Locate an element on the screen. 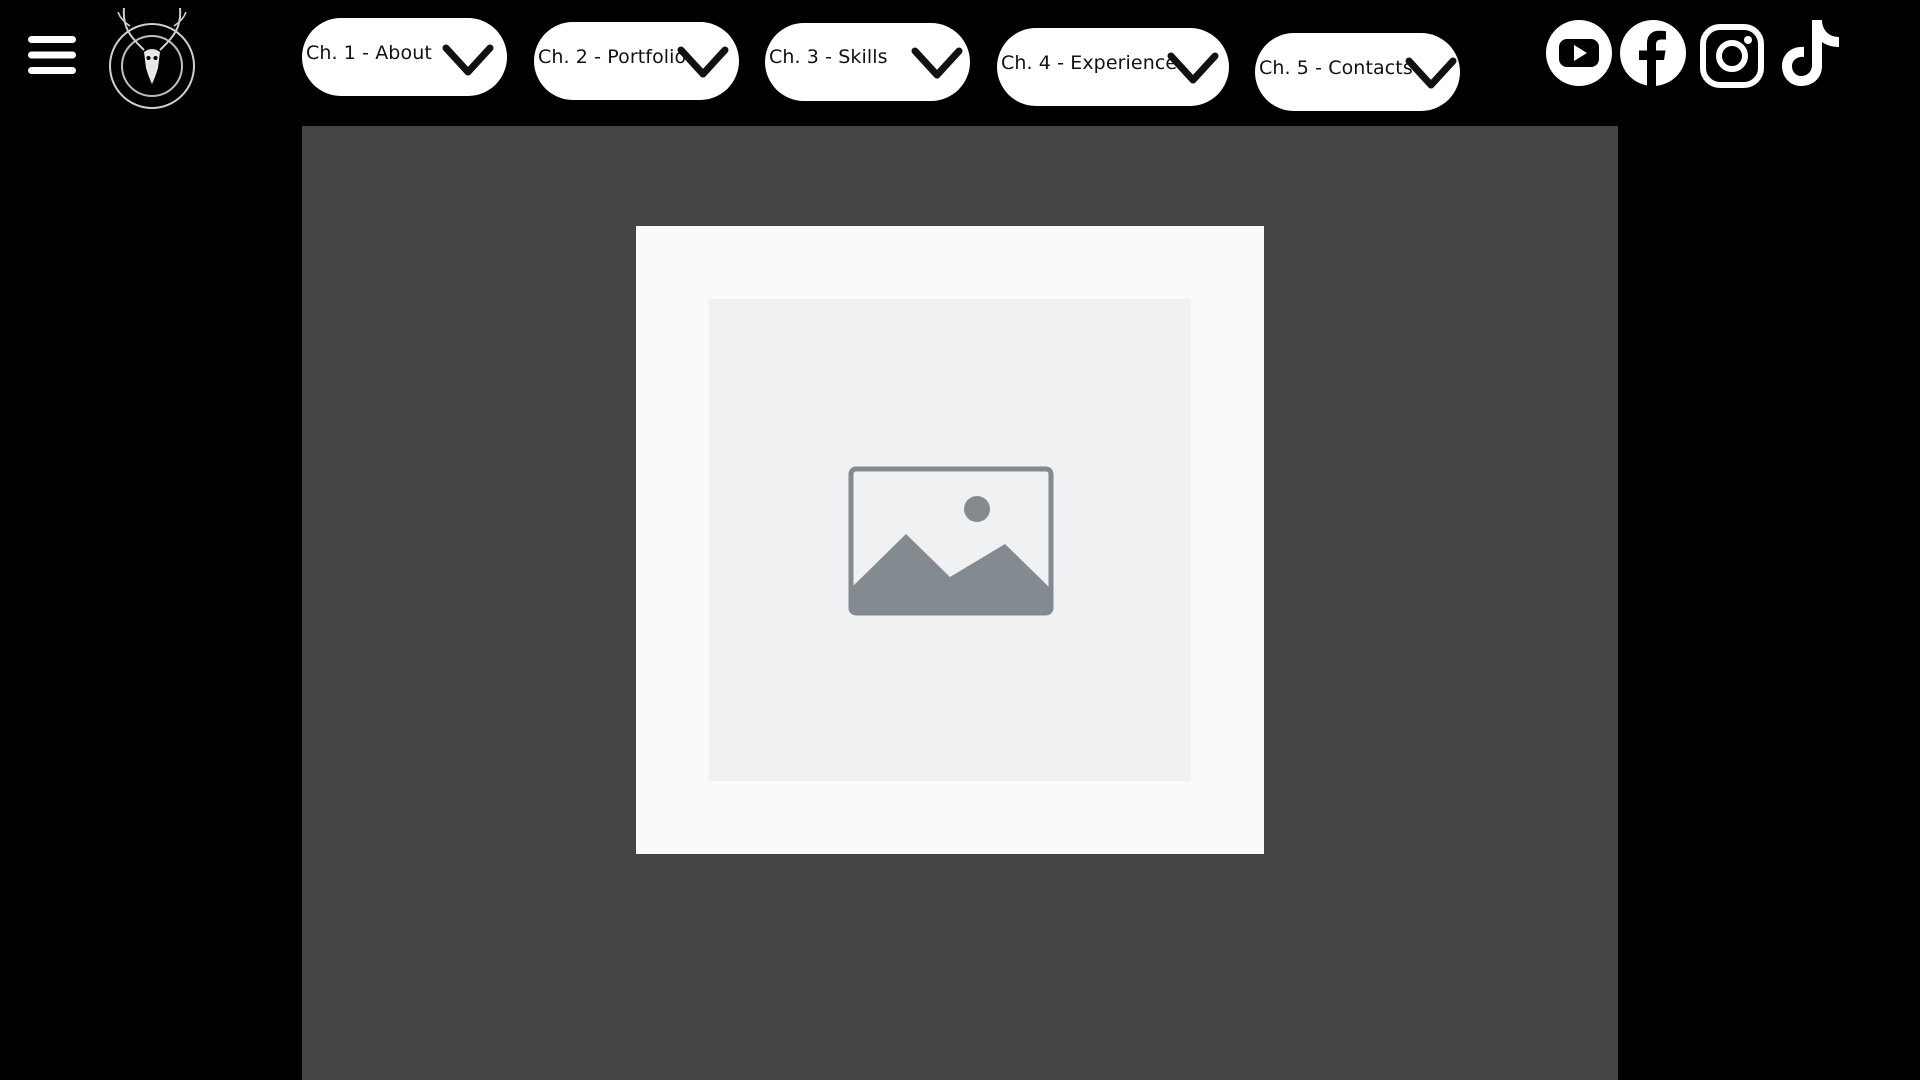  tiktok-link is located at coordinates (1811, 53).